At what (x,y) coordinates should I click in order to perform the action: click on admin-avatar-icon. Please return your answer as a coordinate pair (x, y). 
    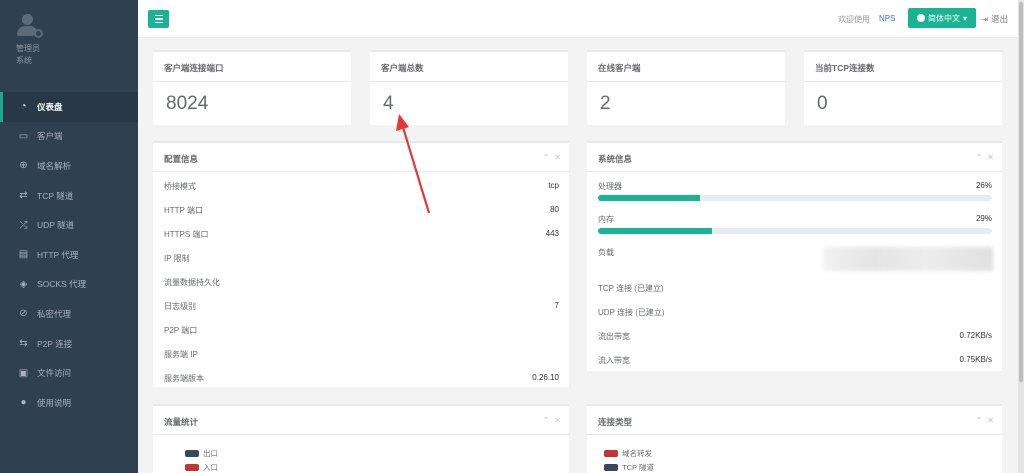
    Looking at the image, I should click on (29, 26).